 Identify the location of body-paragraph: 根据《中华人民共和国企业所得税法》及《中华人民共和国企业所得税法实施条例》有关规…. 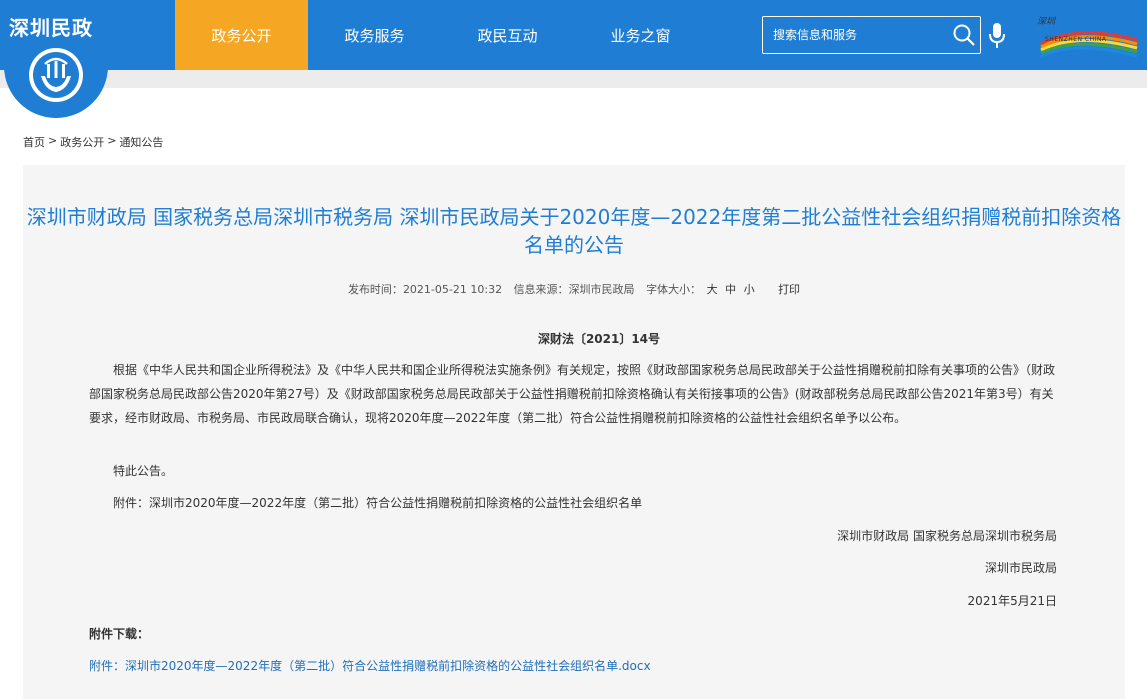
(572, 394).